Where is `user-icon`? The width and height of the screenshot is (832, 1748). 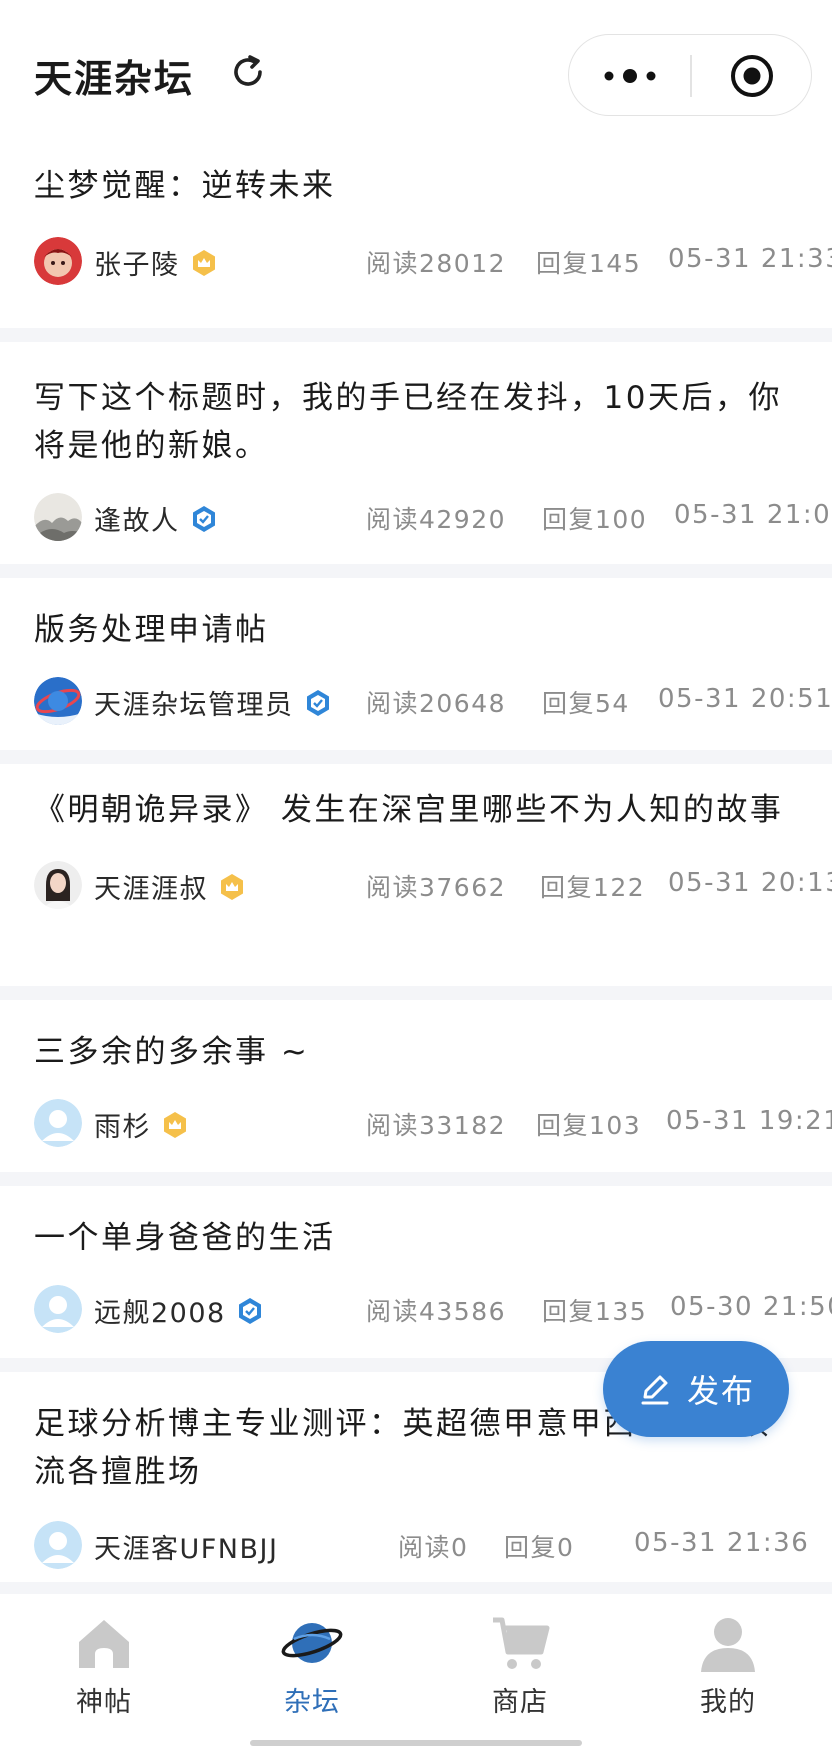
user-icon is located at coordinates (728, 1645).